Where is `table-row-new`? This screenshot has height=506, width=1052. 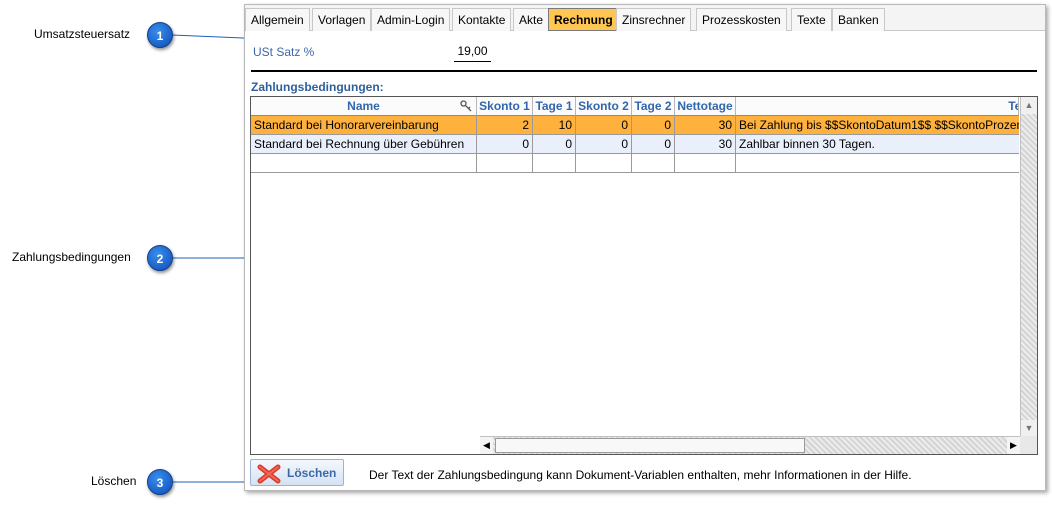
table-row-new is located at coordinates (635, 163).